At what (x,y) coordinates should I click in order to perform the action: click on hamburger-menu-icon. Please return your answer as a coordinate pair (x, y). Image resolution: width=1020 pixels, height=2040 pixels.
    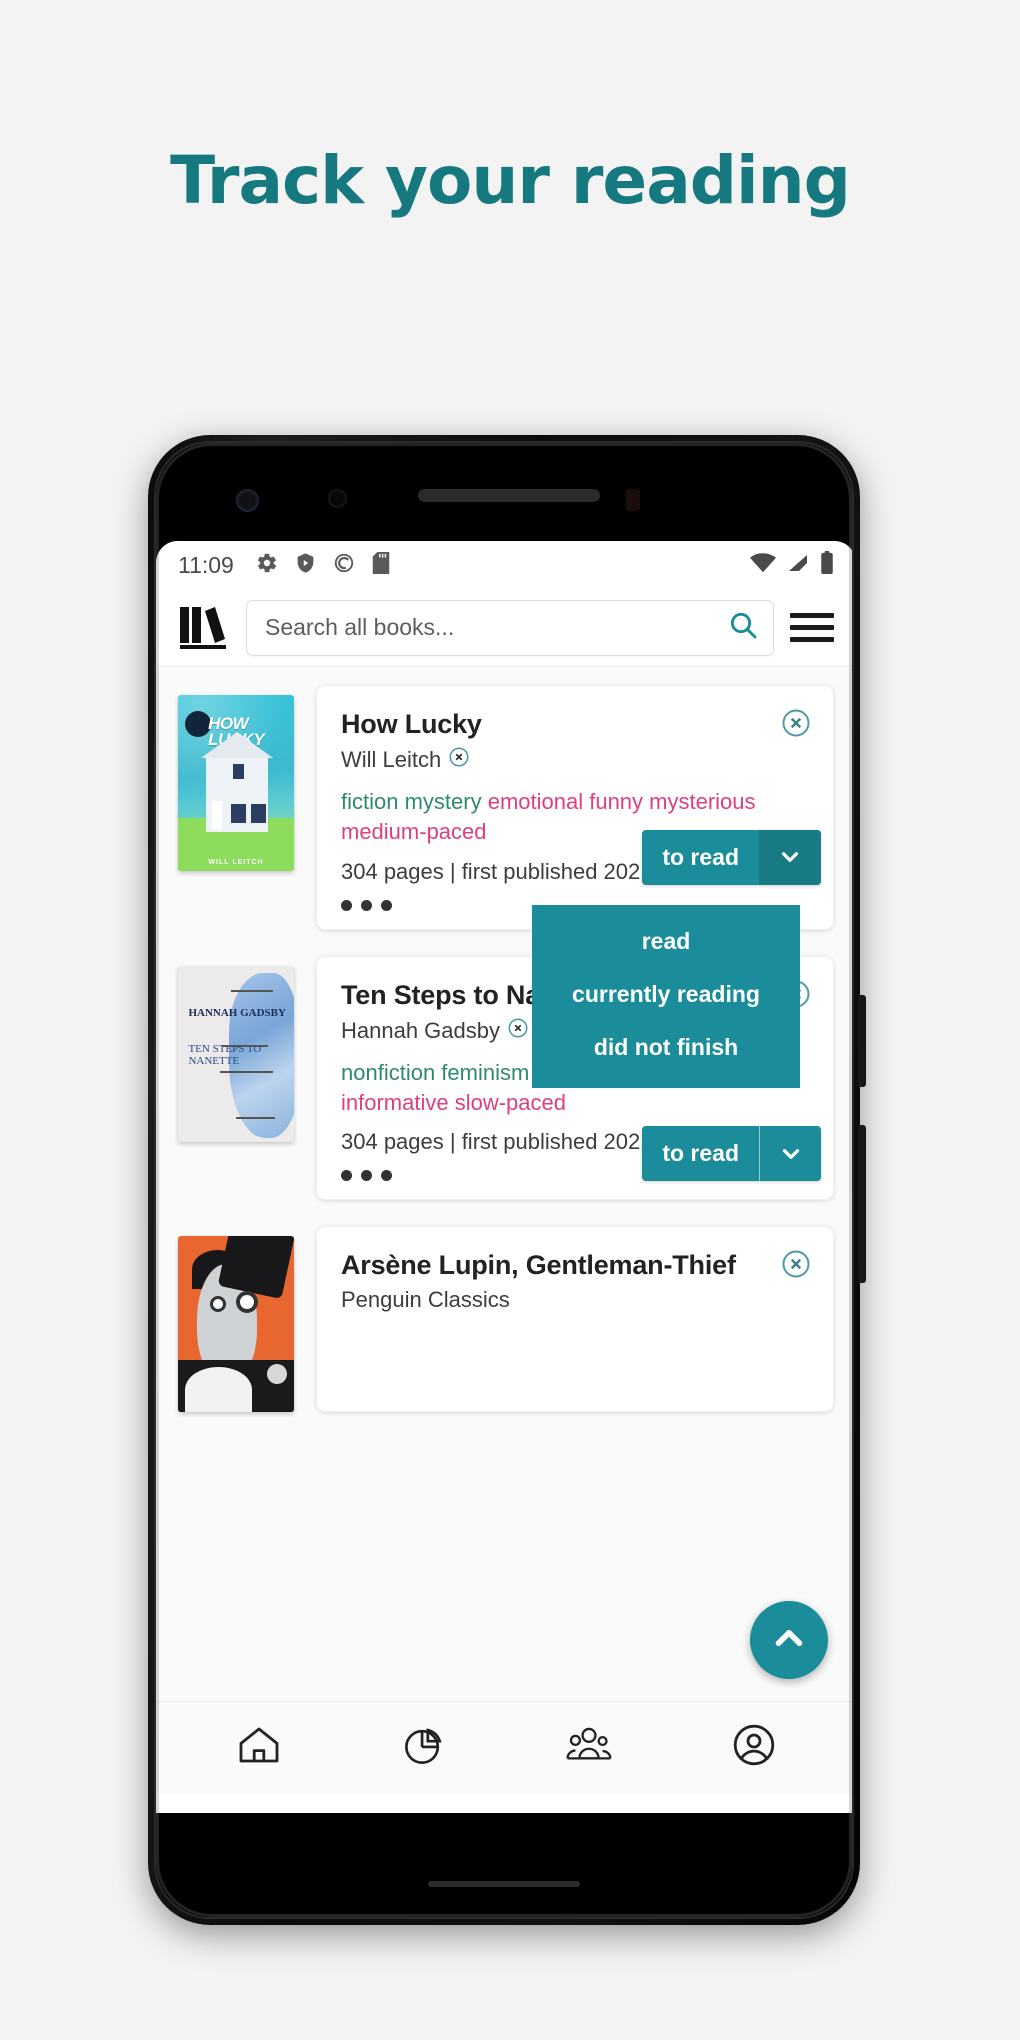
    Looking at the image, I should click on (812, 627).